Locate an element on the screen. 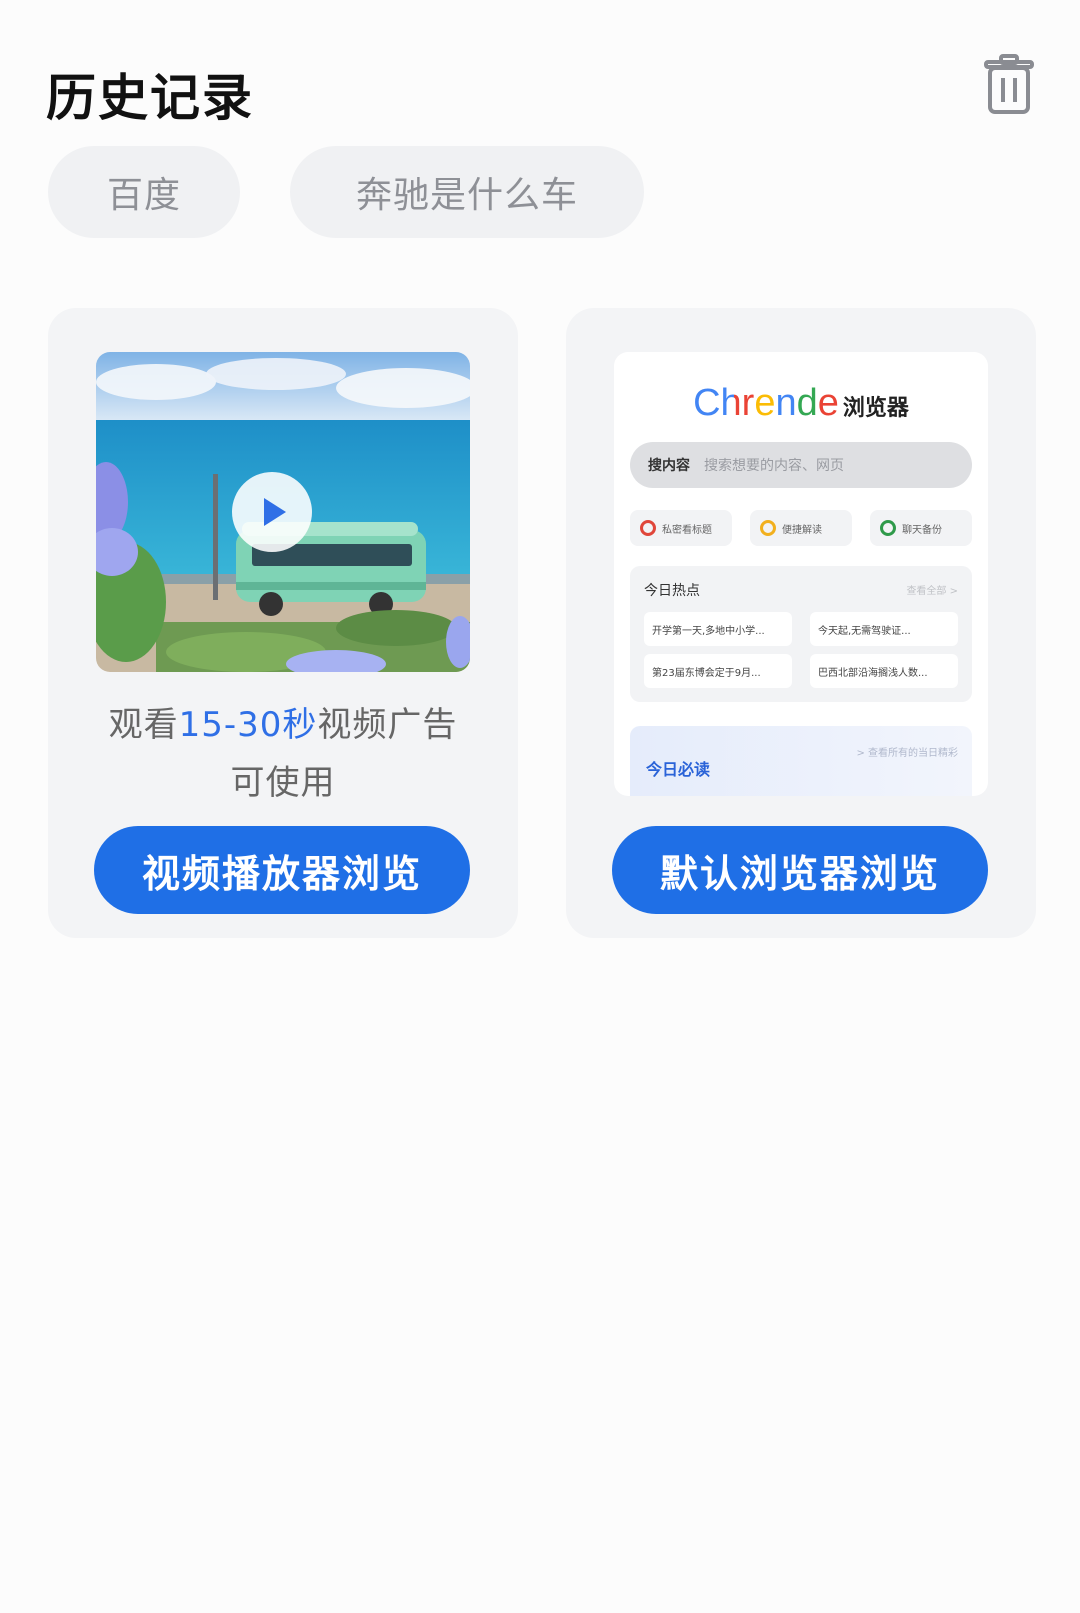 Image resolution: width=1080 pixels, height=1613 pixels. logo-suffix: 浏览器 is located at coordinates (875, 407).